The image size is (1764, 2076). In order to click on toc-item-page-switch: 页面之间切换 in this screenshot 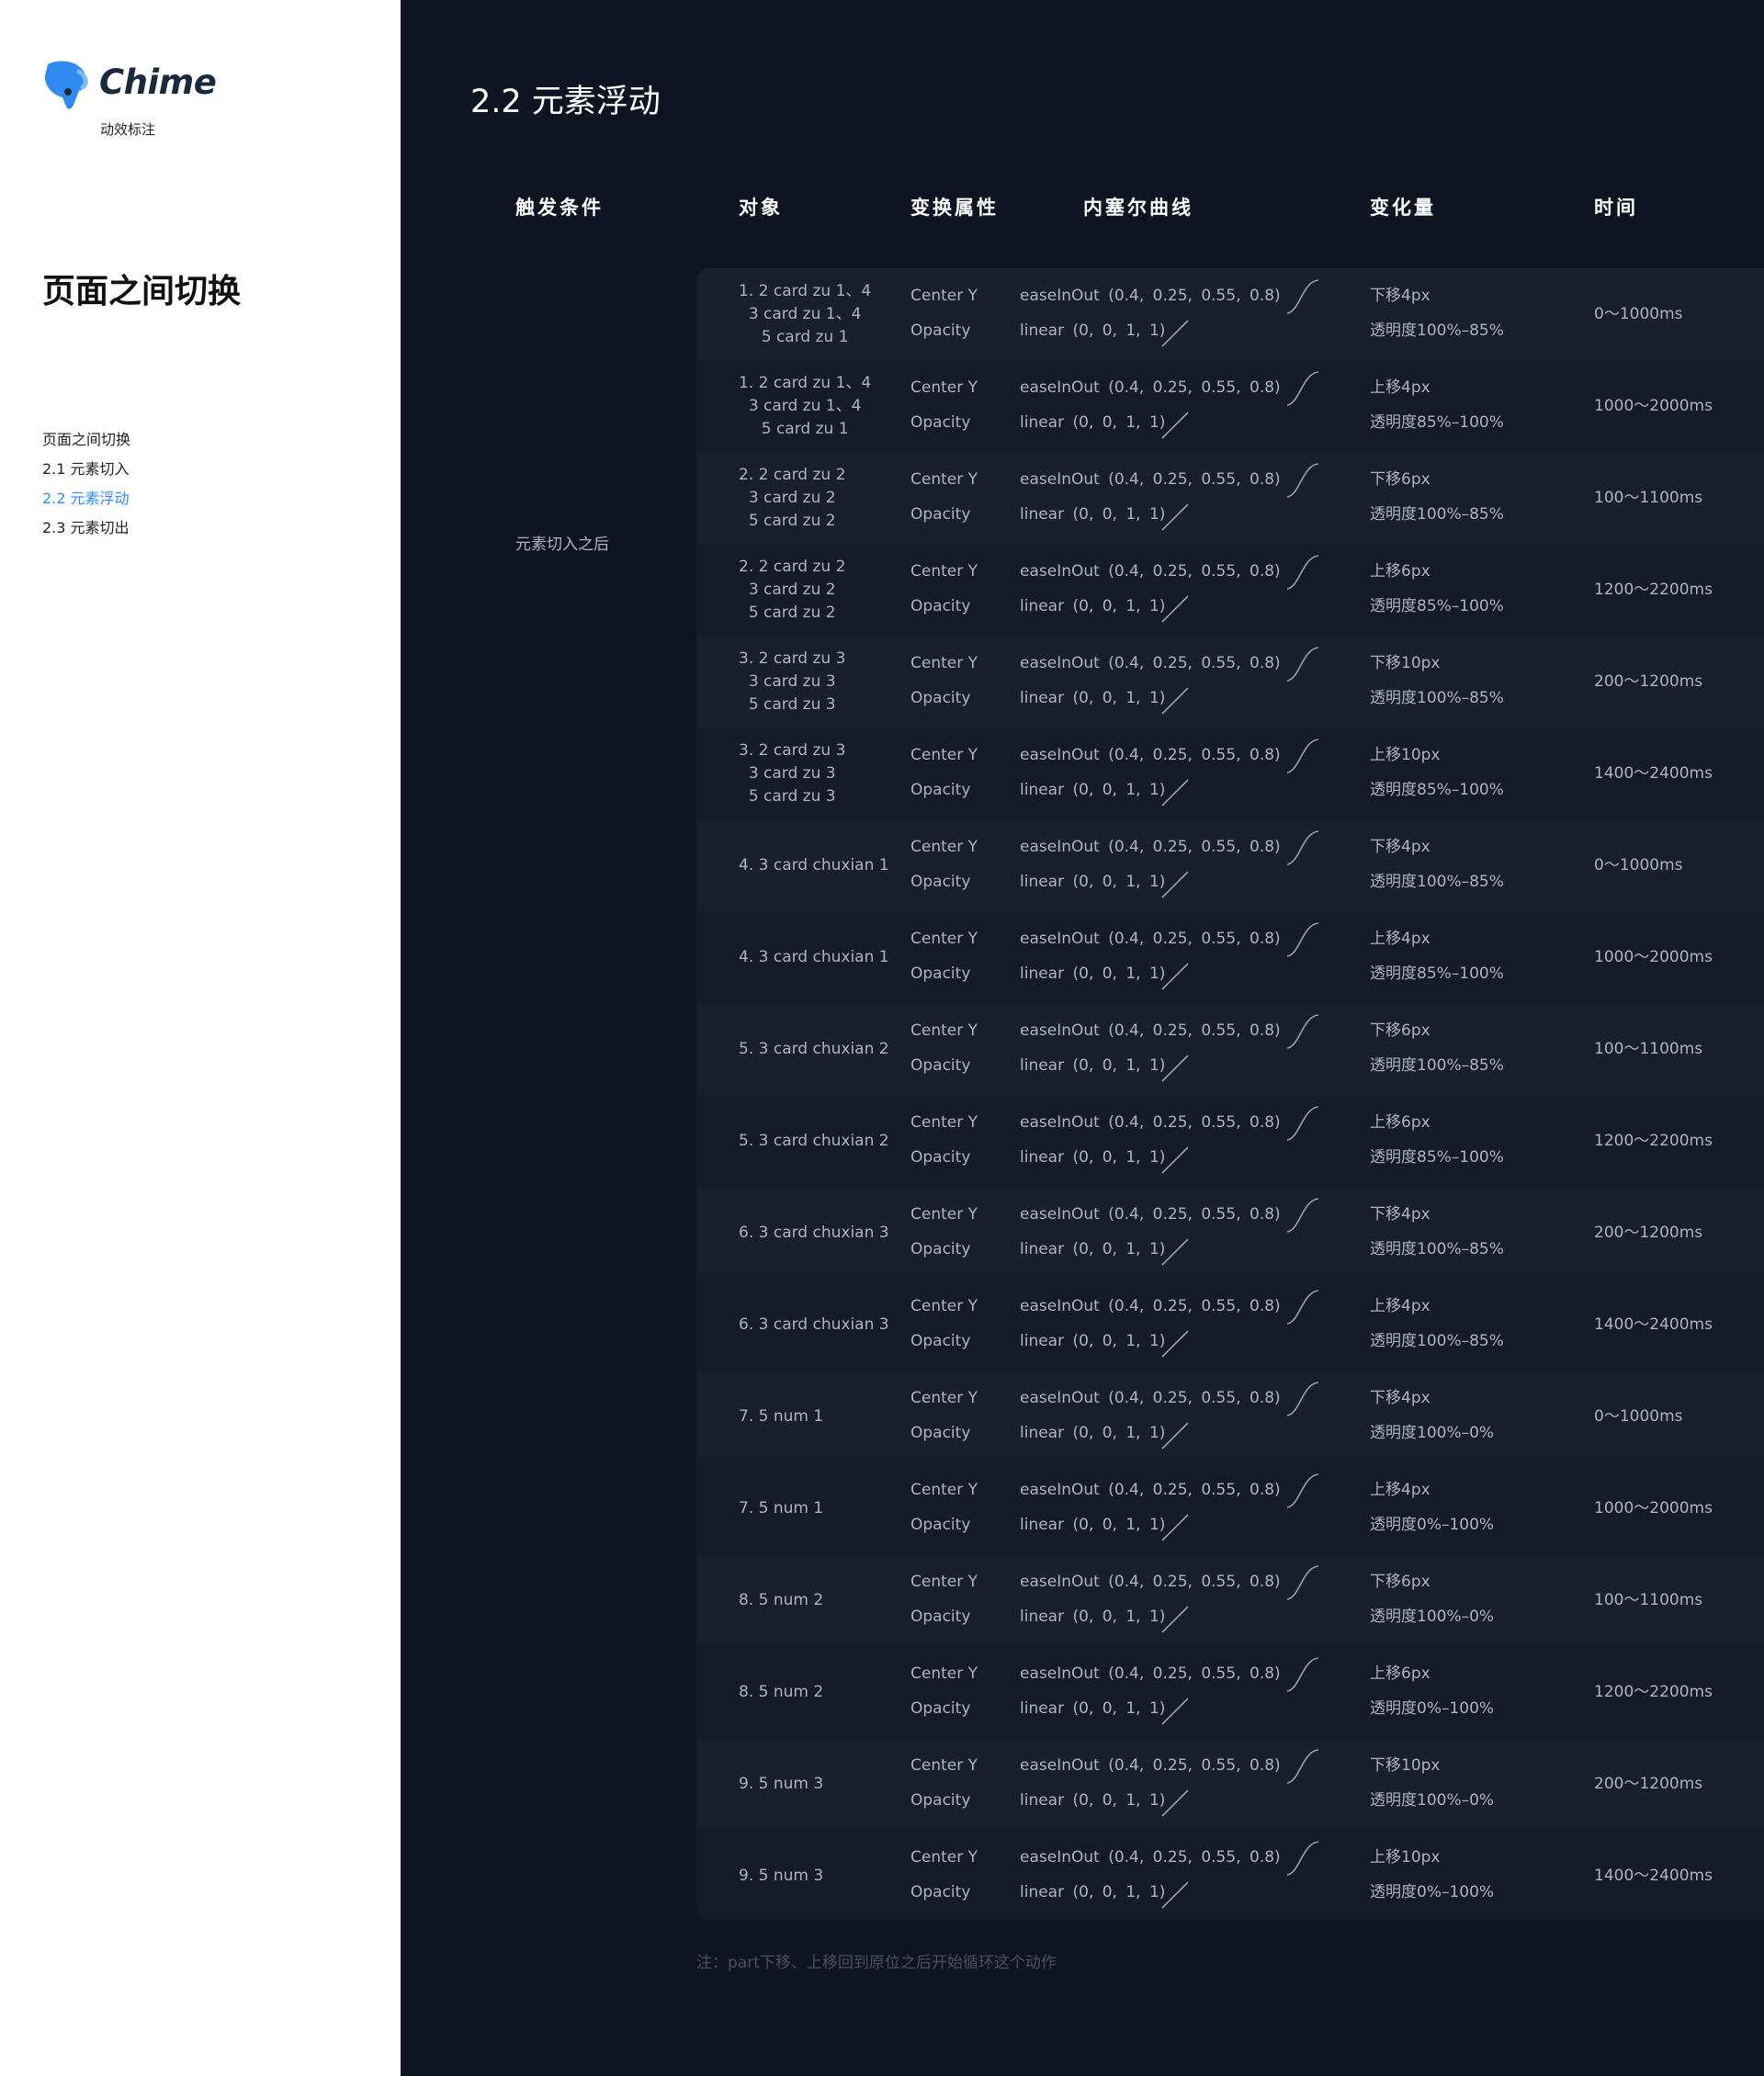, I will do `click(86, 444)`.